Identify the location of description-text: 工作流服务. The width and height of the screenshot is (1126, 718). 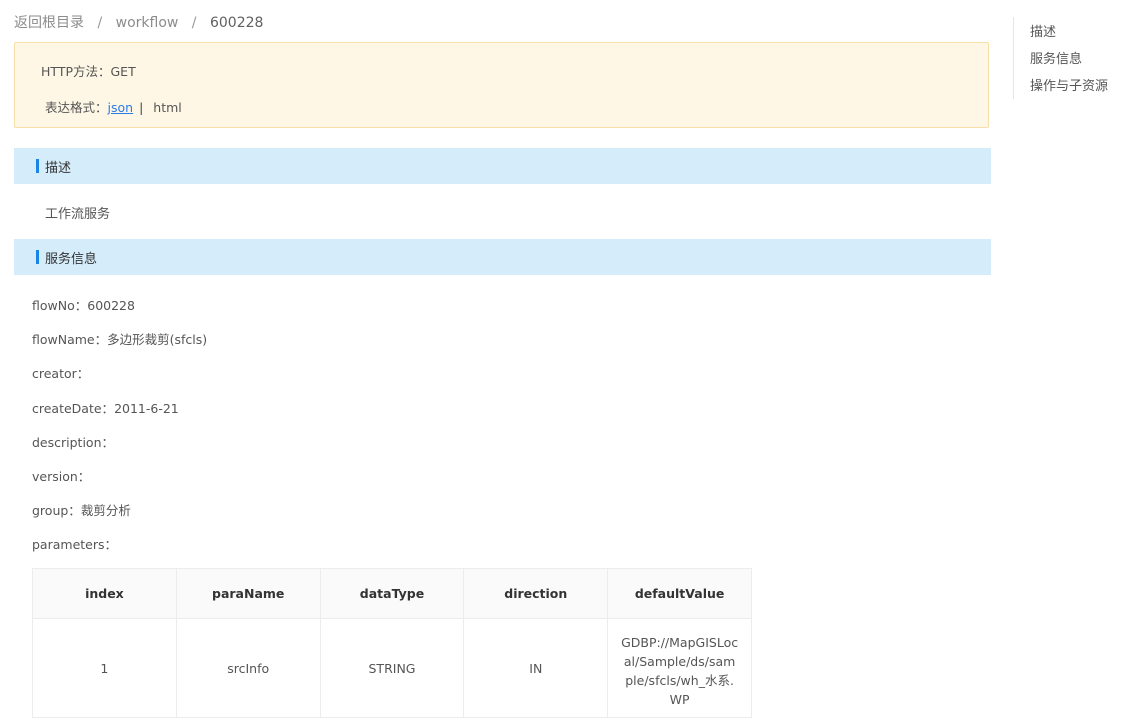
(78, 214).